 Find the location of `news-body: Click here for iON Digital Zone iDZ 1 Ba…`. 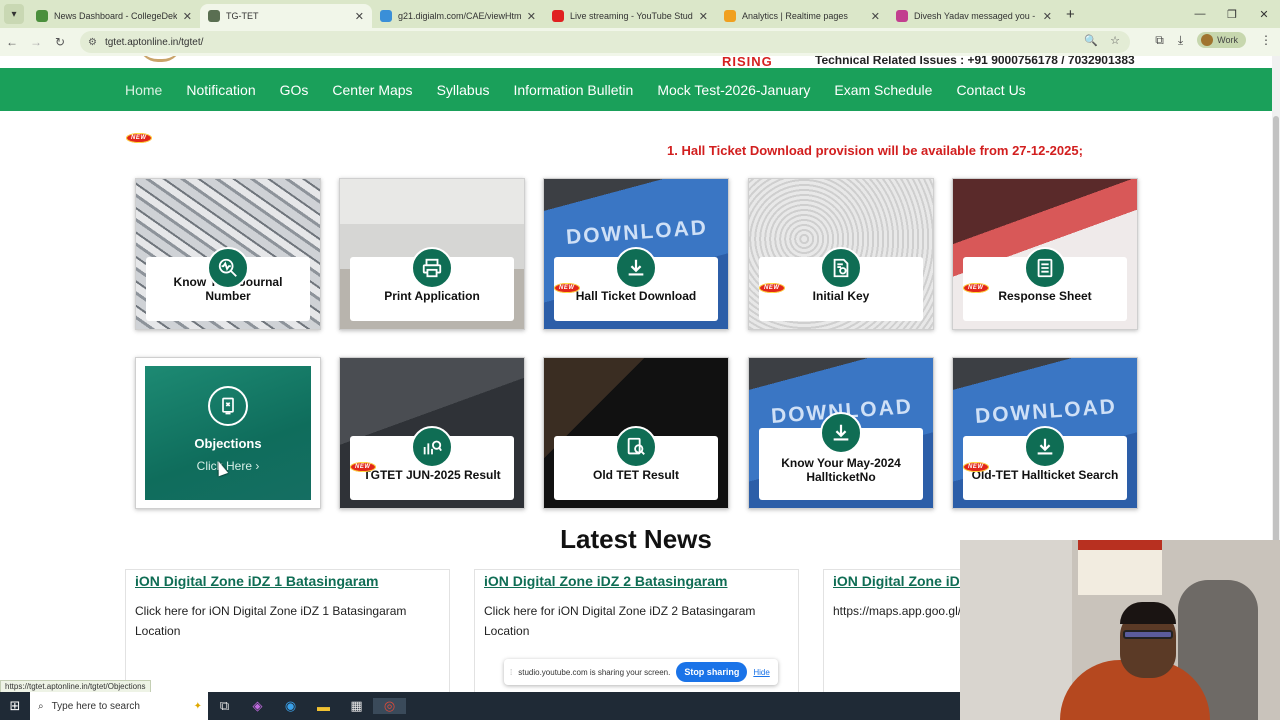

news-body: Click here for iON Digital Zone iDZ 1 Ba… is located at coordinates (287, 621).